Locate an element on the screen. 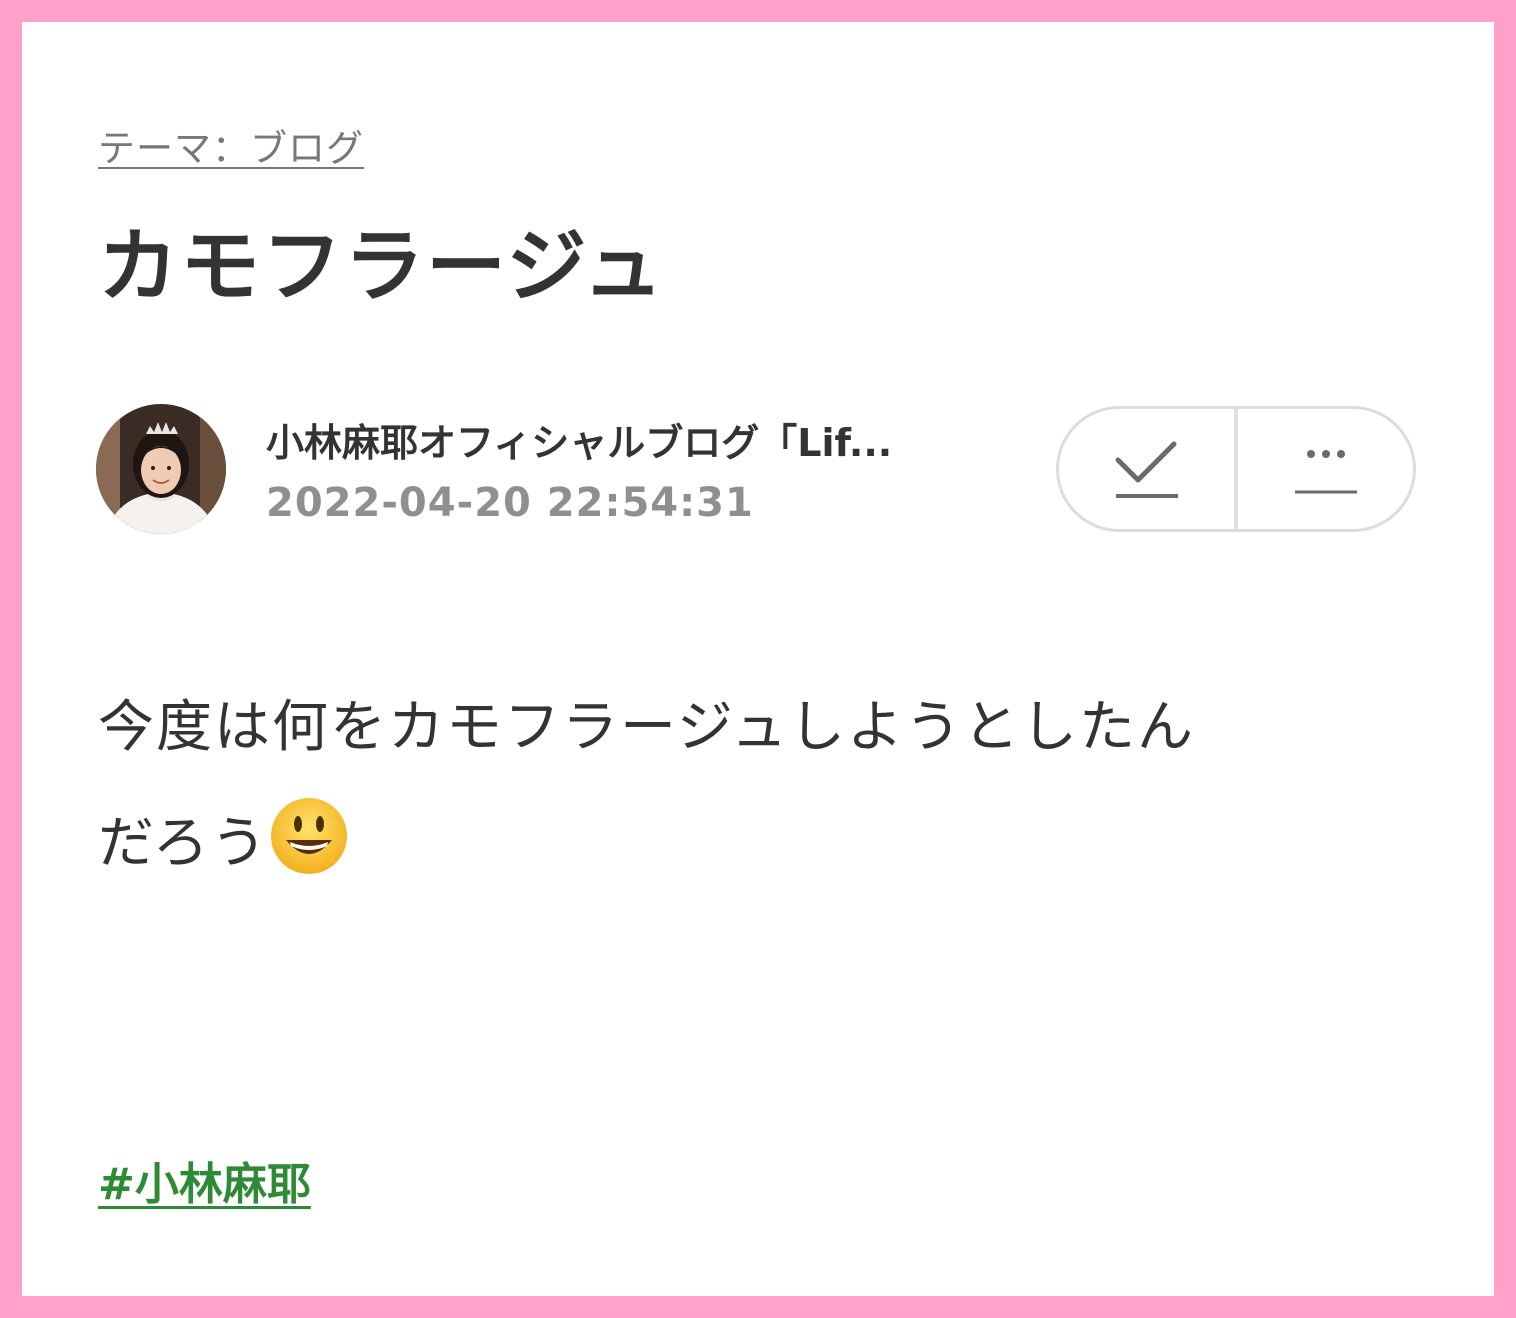 The image size is (1516, 1318). hashtag-link: #小林麻耶 is located at coordinates (204, 1180).